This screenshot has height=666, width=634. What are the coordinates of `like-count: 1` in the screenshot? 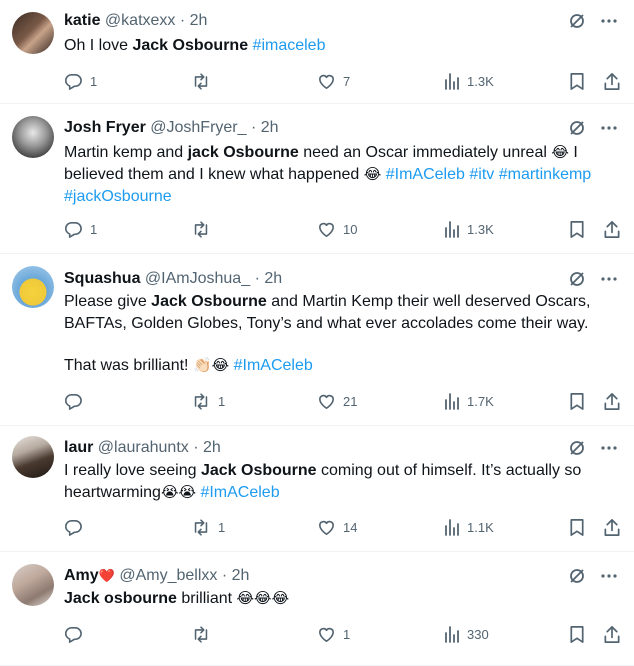 It's located at (347, 634).